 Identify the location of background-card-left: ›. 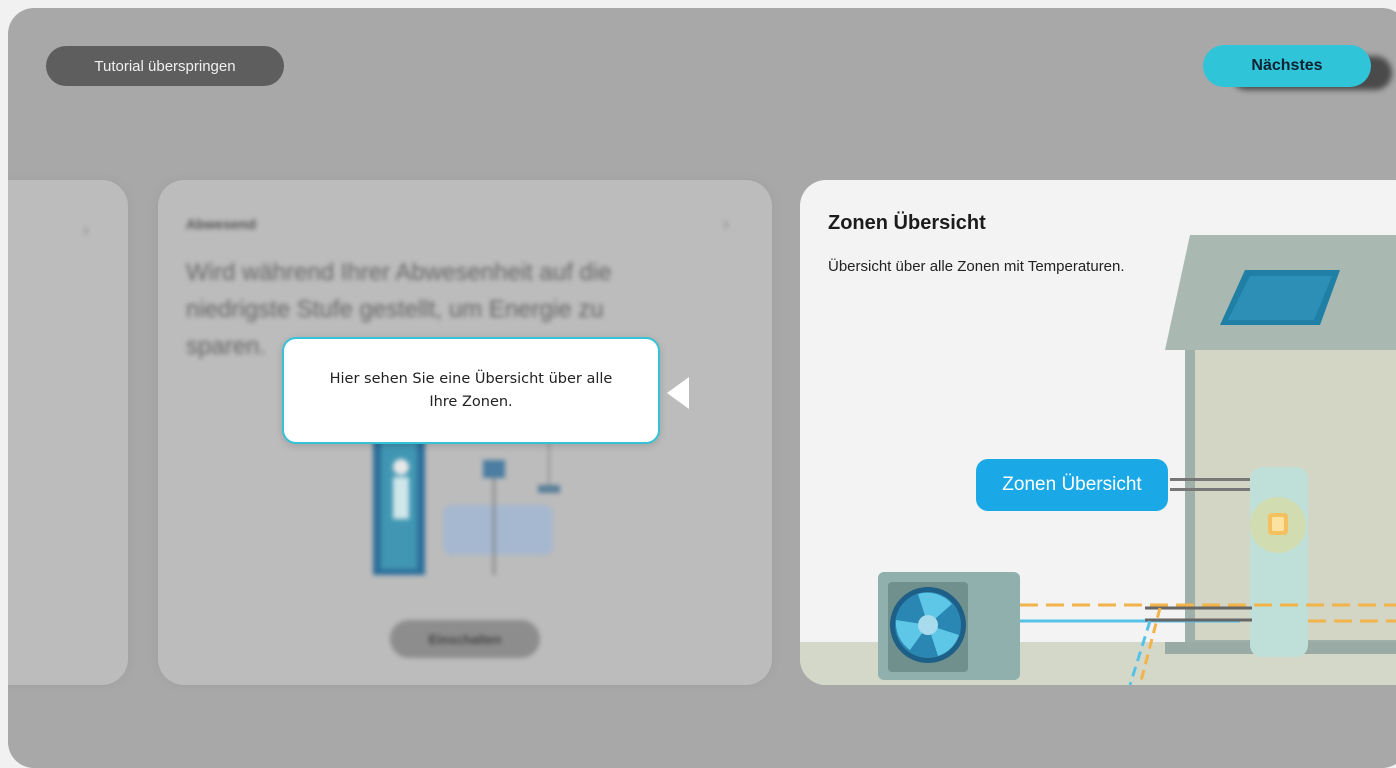
(68, 432).